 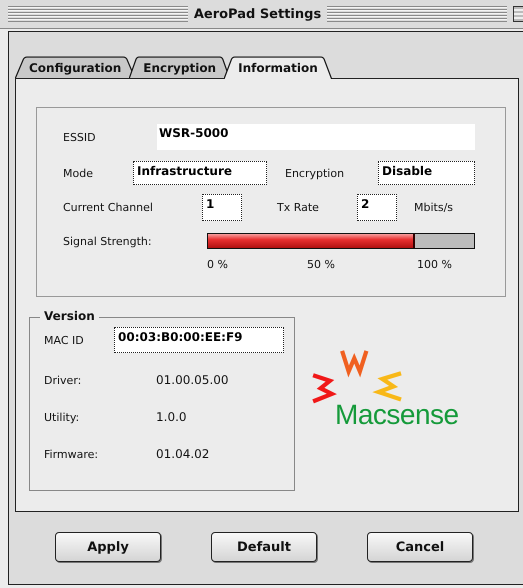 I want to click on field-label: ESSID, so click(x=80, y=137).